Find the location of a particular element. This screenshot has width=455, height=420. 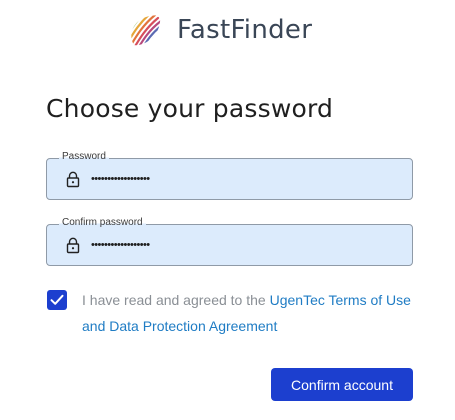

agreement-checkbox is located at coordinates (57, 300).